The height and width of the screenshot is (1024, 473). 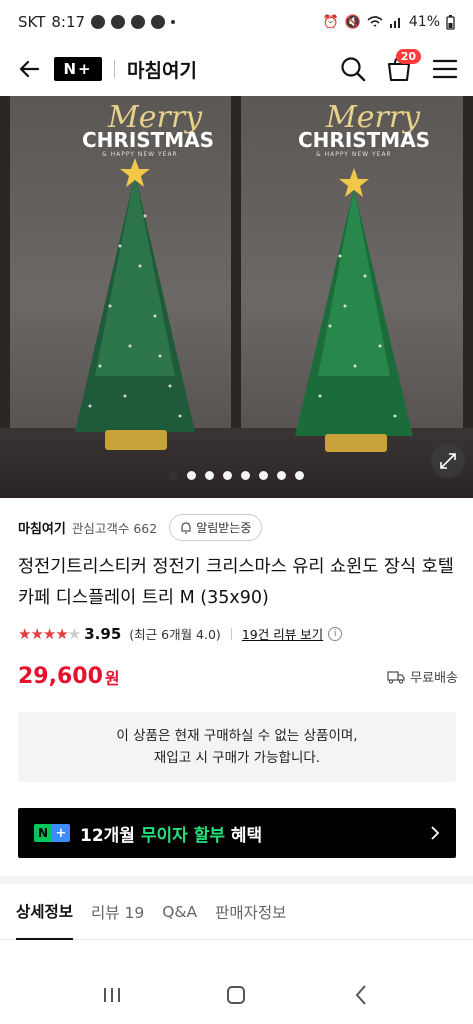 I want to click on arrow-left-icon, so click(x=29, y=69).